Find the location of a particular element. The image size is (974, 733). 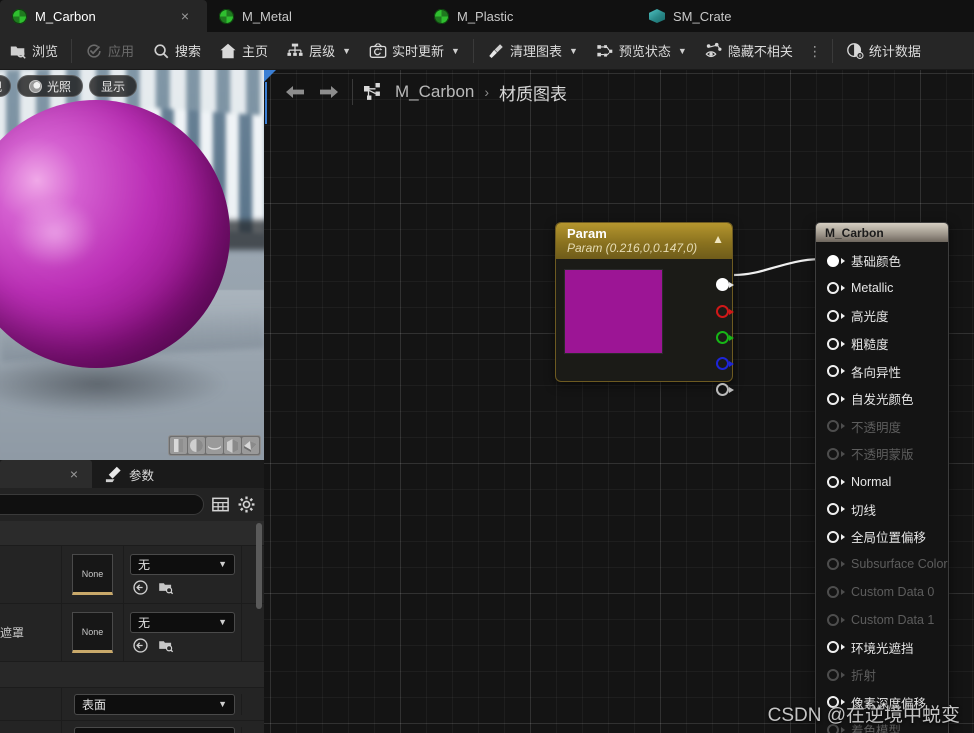

param-node: Param Param (0.216,0,0.147,0) ▲ is located at coordinates (644, 309).